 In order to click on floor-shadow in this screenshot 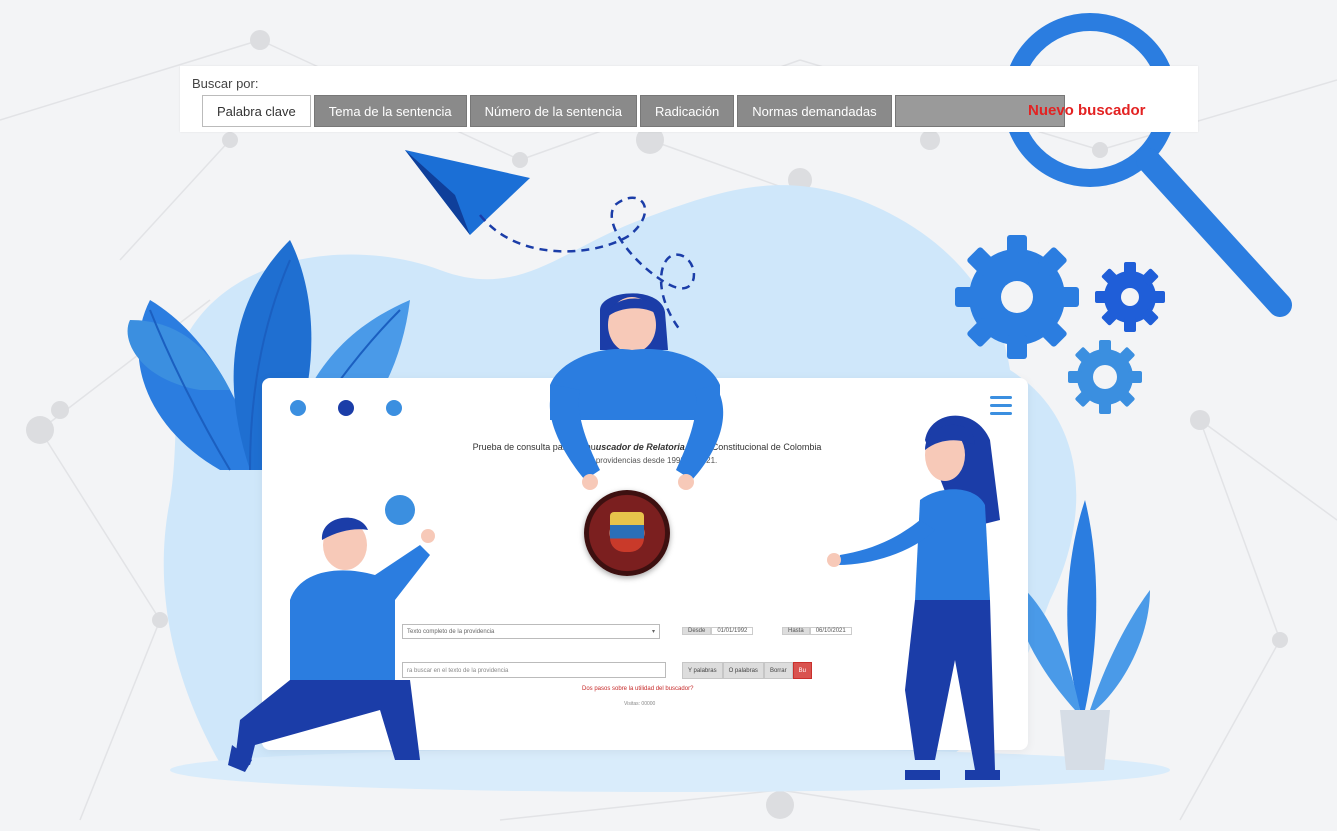, I will do `click(670, 770)`.